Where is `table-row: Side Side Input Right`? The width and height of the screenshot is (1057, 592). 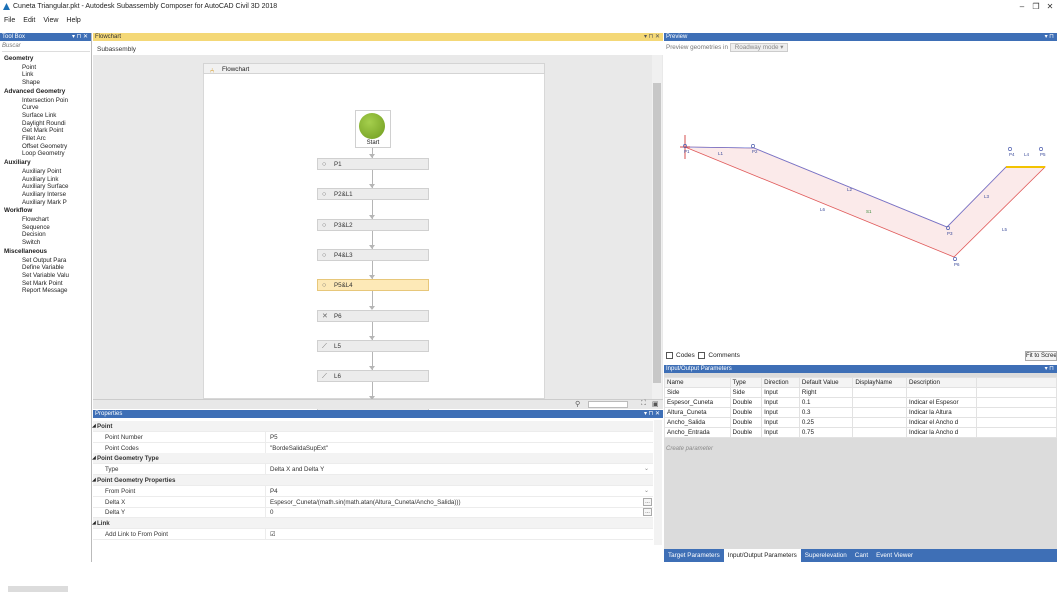
table-row: Side Side Input Right is located at coordinates (860, 392).